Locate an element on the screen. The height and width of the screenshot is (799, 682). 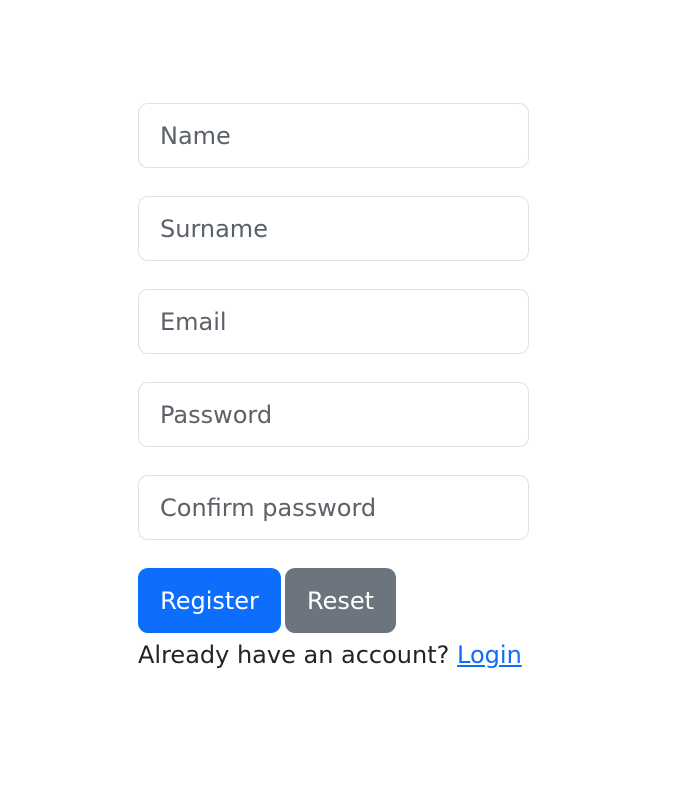
register-button: Register is located at coordinates (209, 600).